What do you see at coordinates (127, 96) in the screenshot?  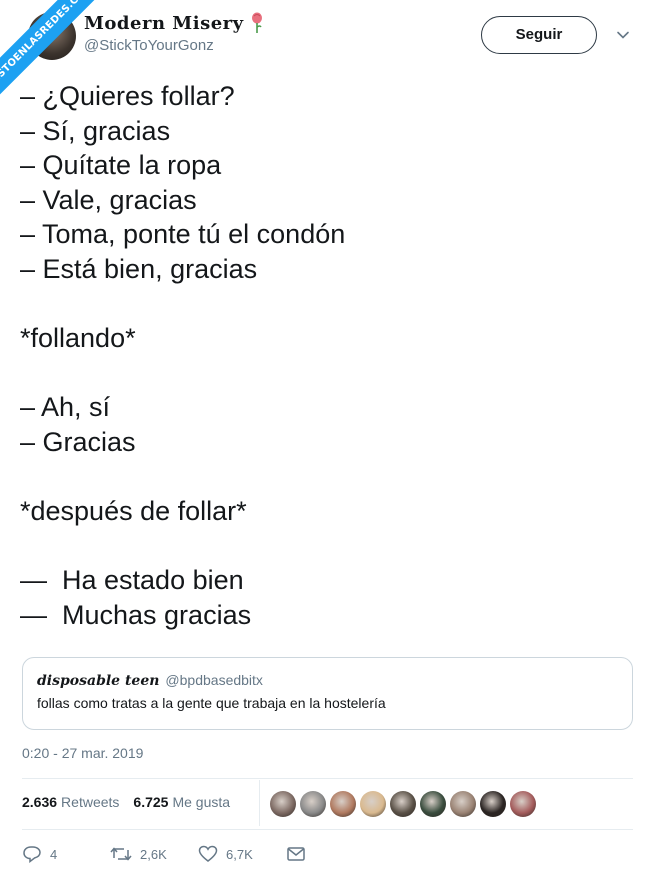 I see `tweet-line: – ¿Quieres follar?` at bounding box center [127, 96].